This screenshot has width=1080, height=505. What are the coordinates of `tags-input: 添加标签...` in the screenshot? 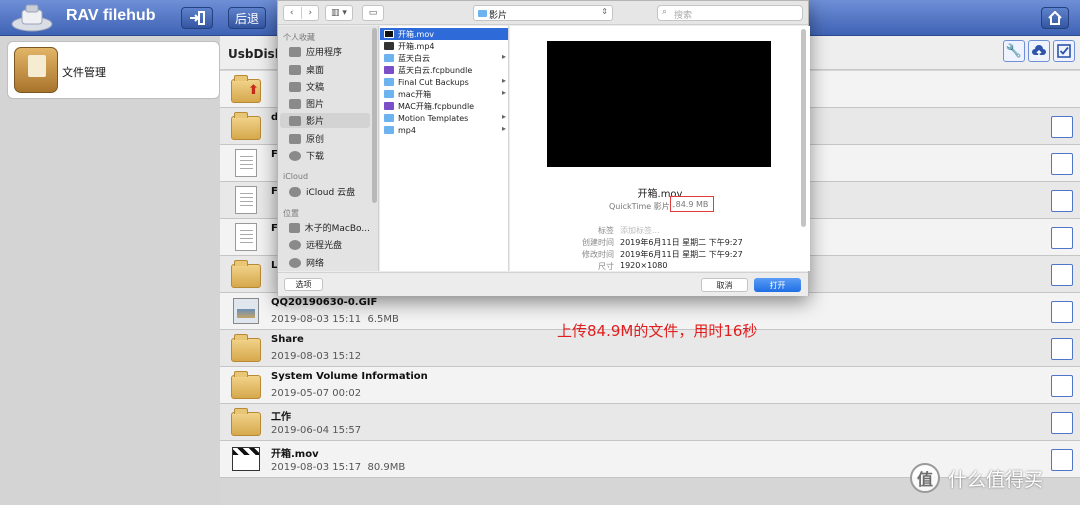 It's located at (640, 230).